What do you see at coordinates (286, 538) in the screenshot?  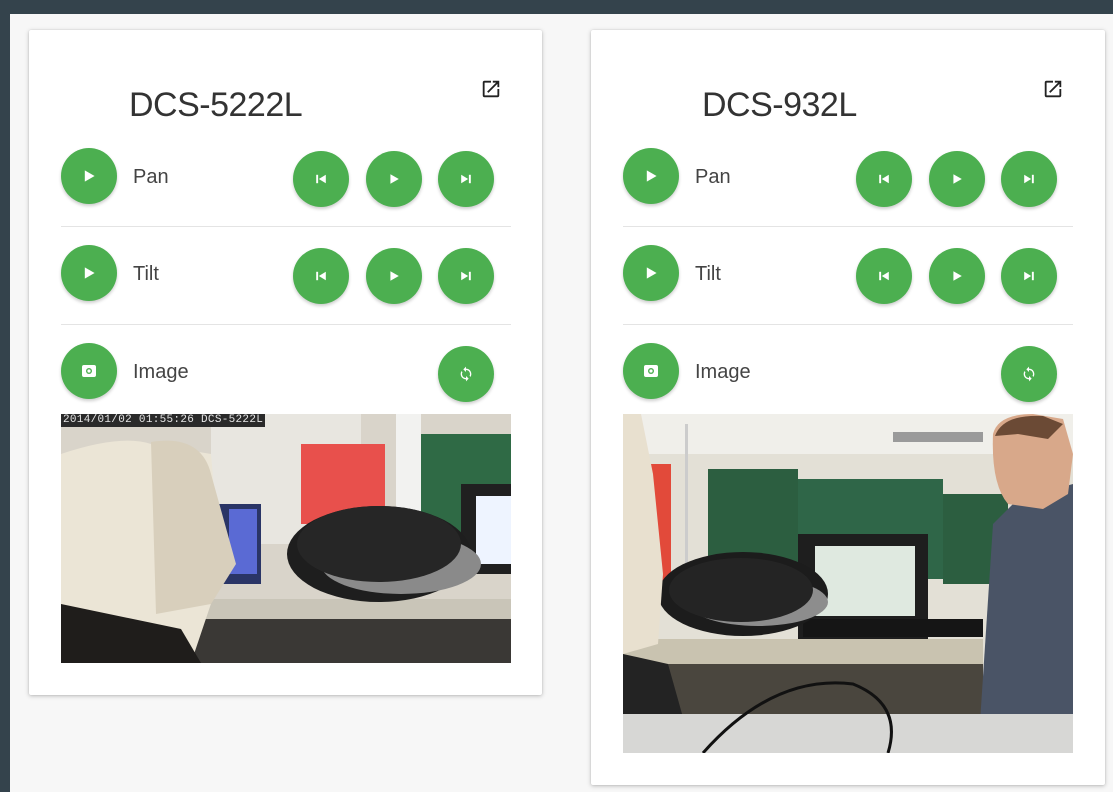 I see `camera-snapshot: 2014/01/02 01:55:26 DCS-5222L` at bounding box center [286, 538].